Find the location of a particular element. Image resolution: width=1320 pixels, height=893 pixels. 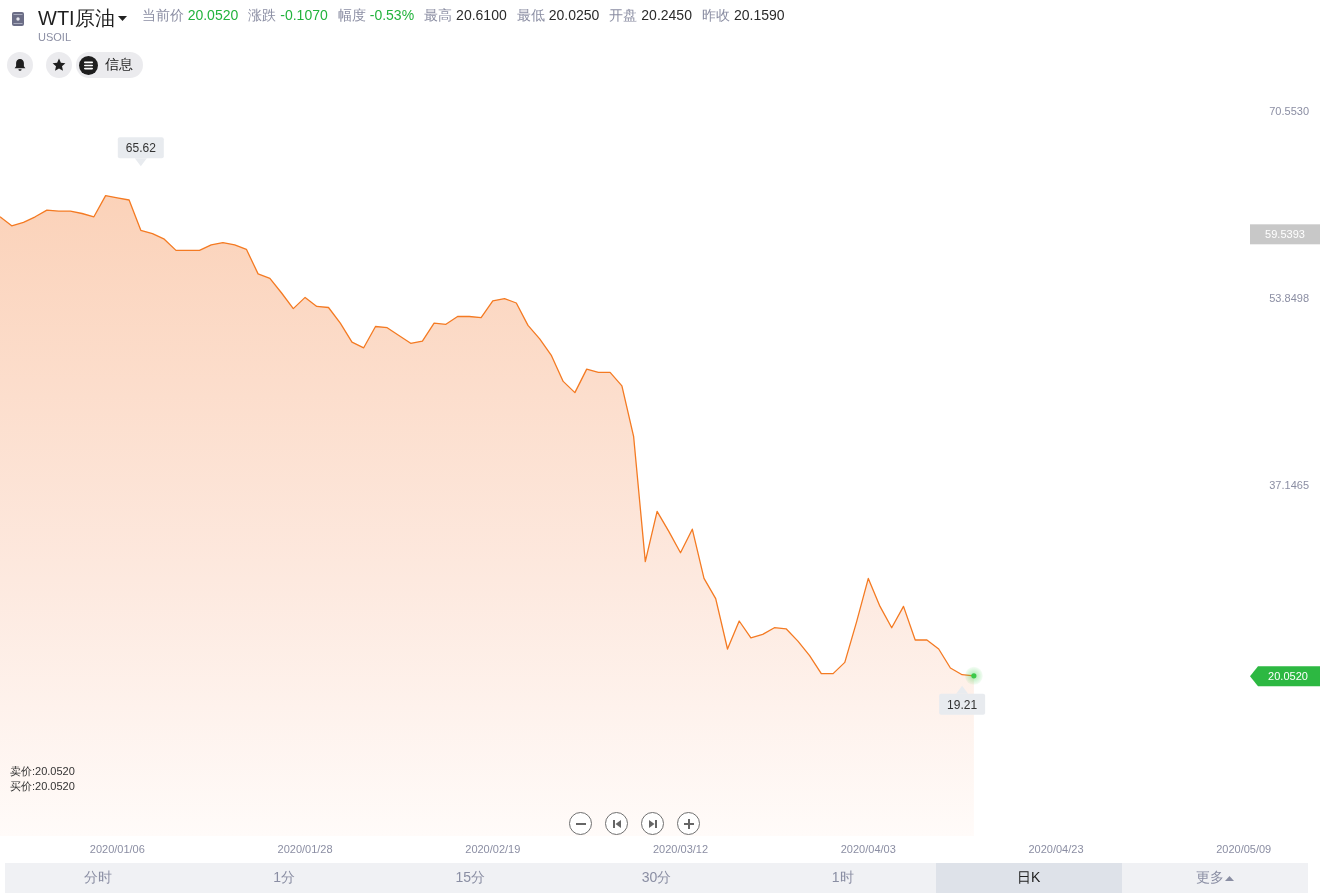

alert-button is located at coordinates (20, 65).